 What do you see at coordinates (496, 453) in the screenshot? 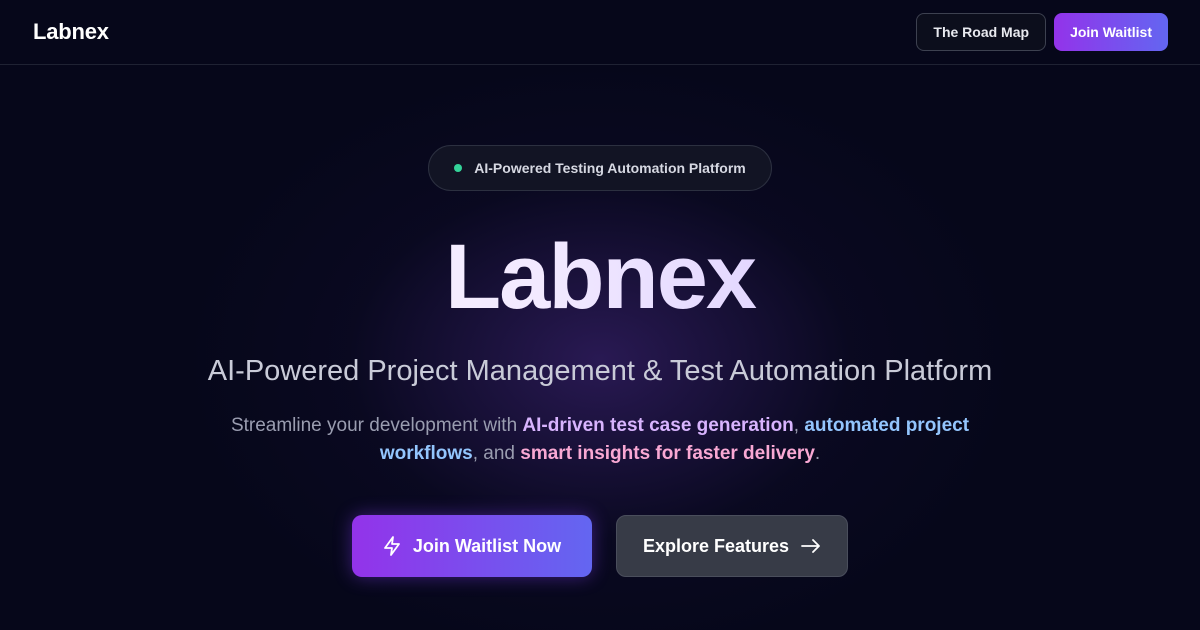
I see `description-text: , and` at bounding box center [496, 453].